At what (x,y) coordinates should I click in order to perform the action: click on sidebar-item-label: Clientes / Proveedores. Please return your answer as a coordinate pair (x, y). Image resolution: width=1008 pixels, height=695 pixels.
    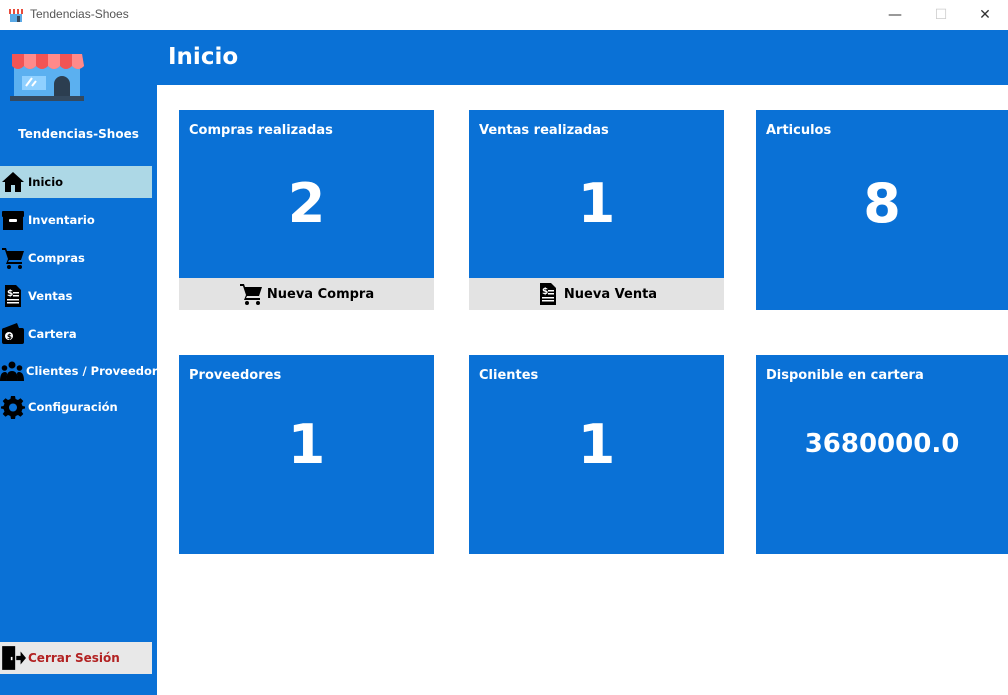
    Looking at the image, I should click on (99, 371).